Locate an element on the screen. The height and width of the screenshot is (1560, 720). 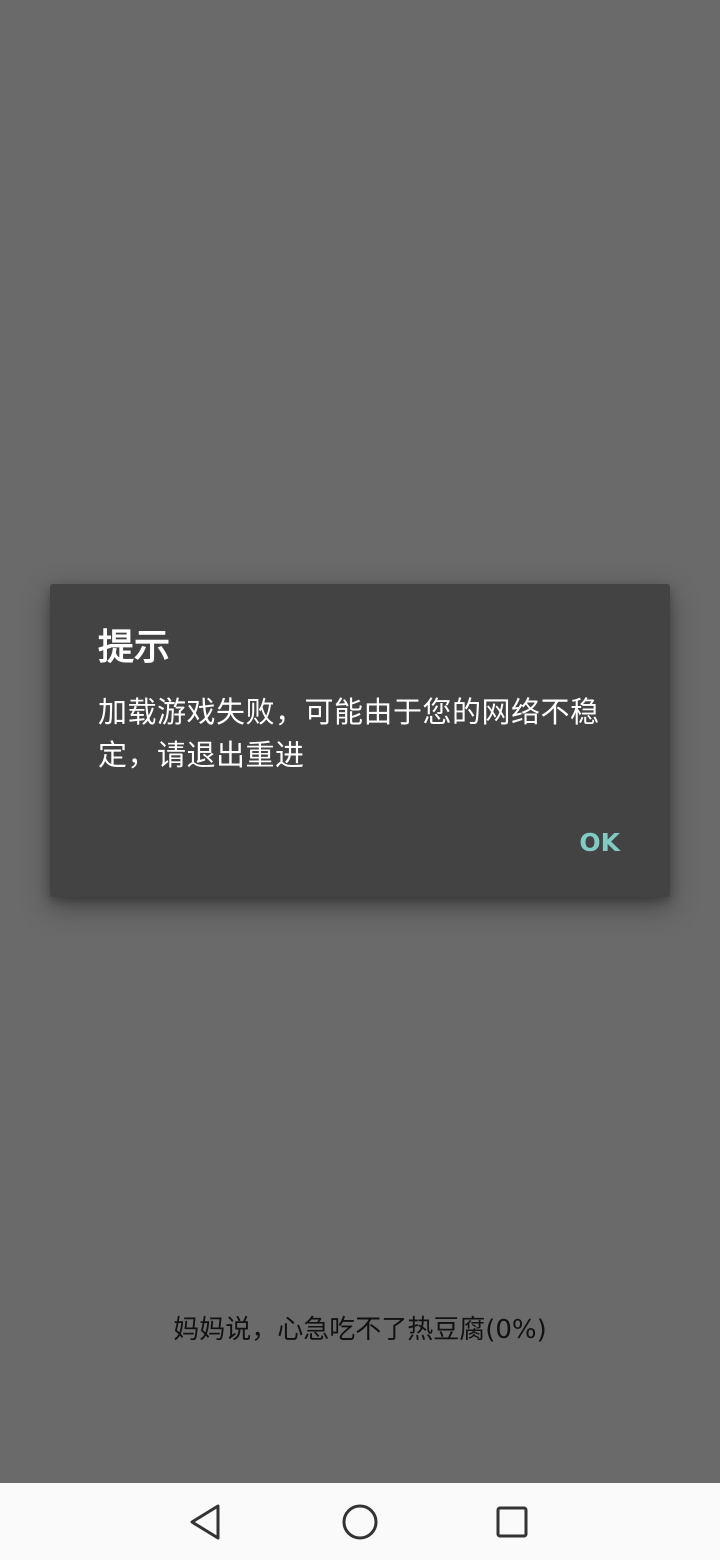
dialog-title: 提示 is located at coordinates (134, 647).